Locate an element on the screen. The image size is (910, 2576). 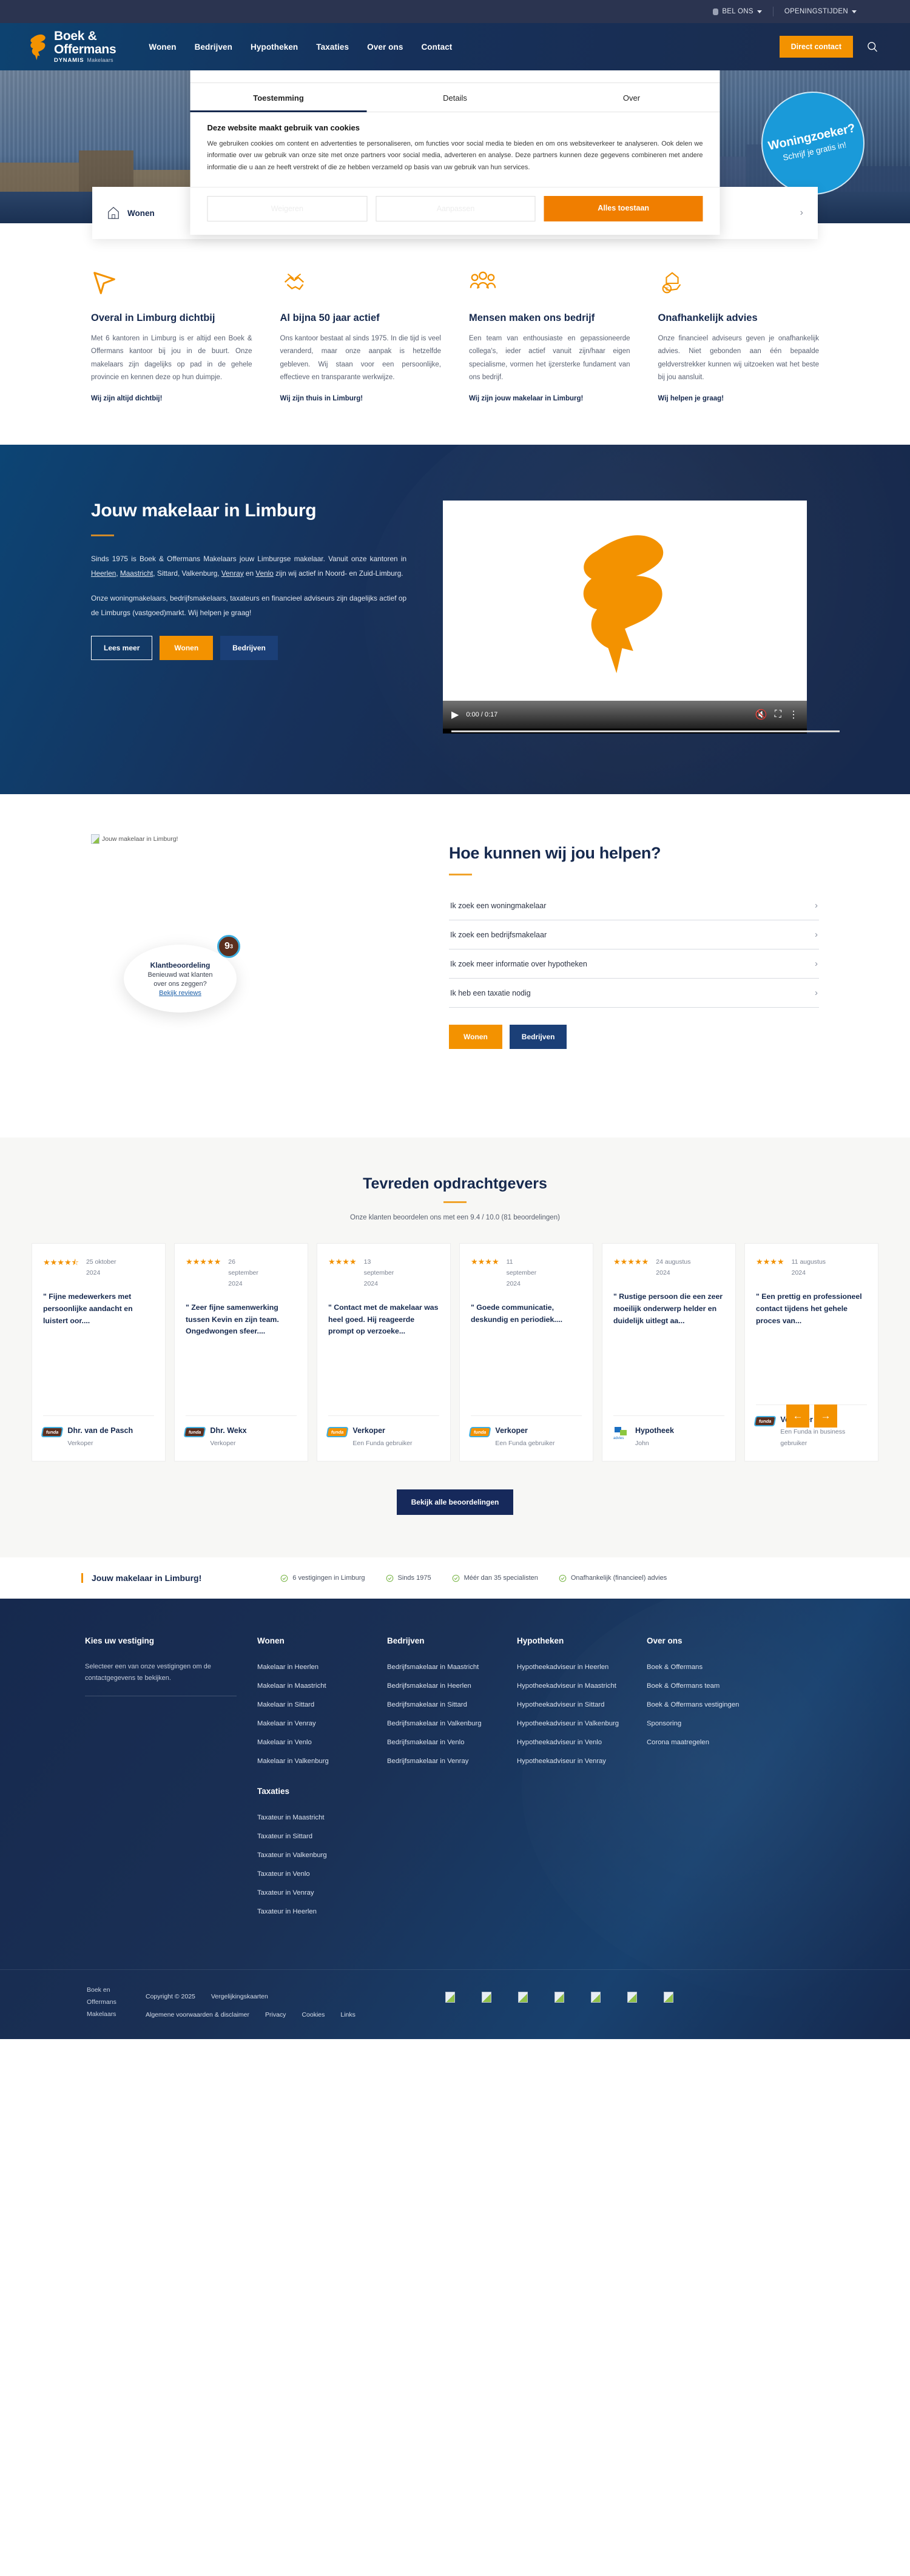
about-bedrijven-button: Bedrijven is located at coordinates (249, 649).